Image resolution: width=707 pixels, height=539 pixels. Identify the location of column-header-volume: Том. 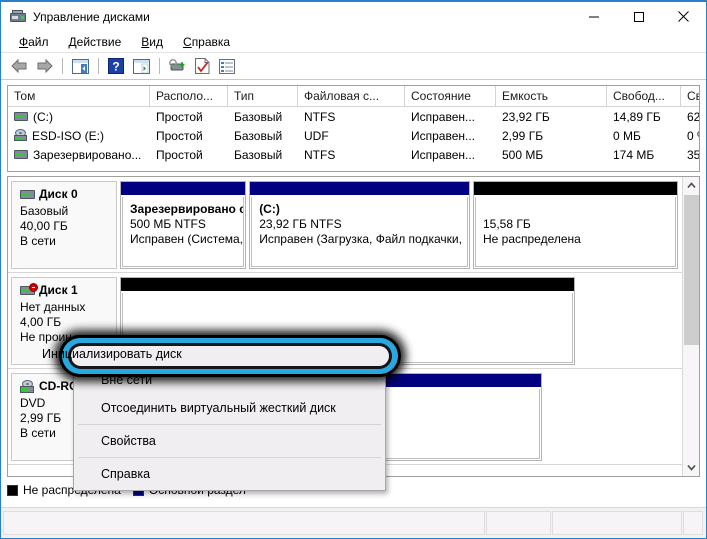
(79, 96).